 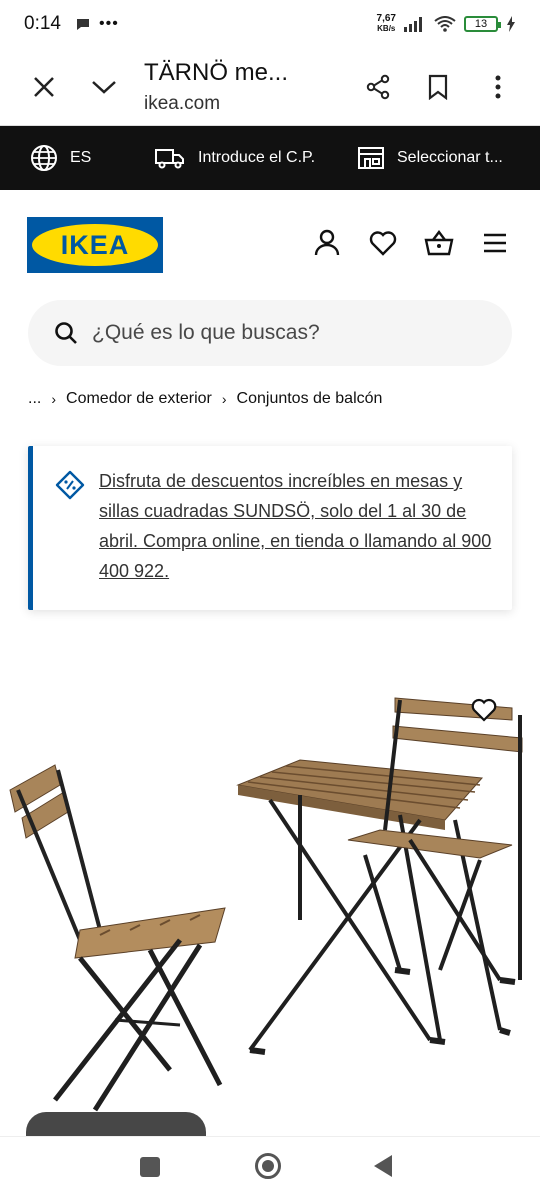 I want to click on more-options-button, so click(x=498, y=87).